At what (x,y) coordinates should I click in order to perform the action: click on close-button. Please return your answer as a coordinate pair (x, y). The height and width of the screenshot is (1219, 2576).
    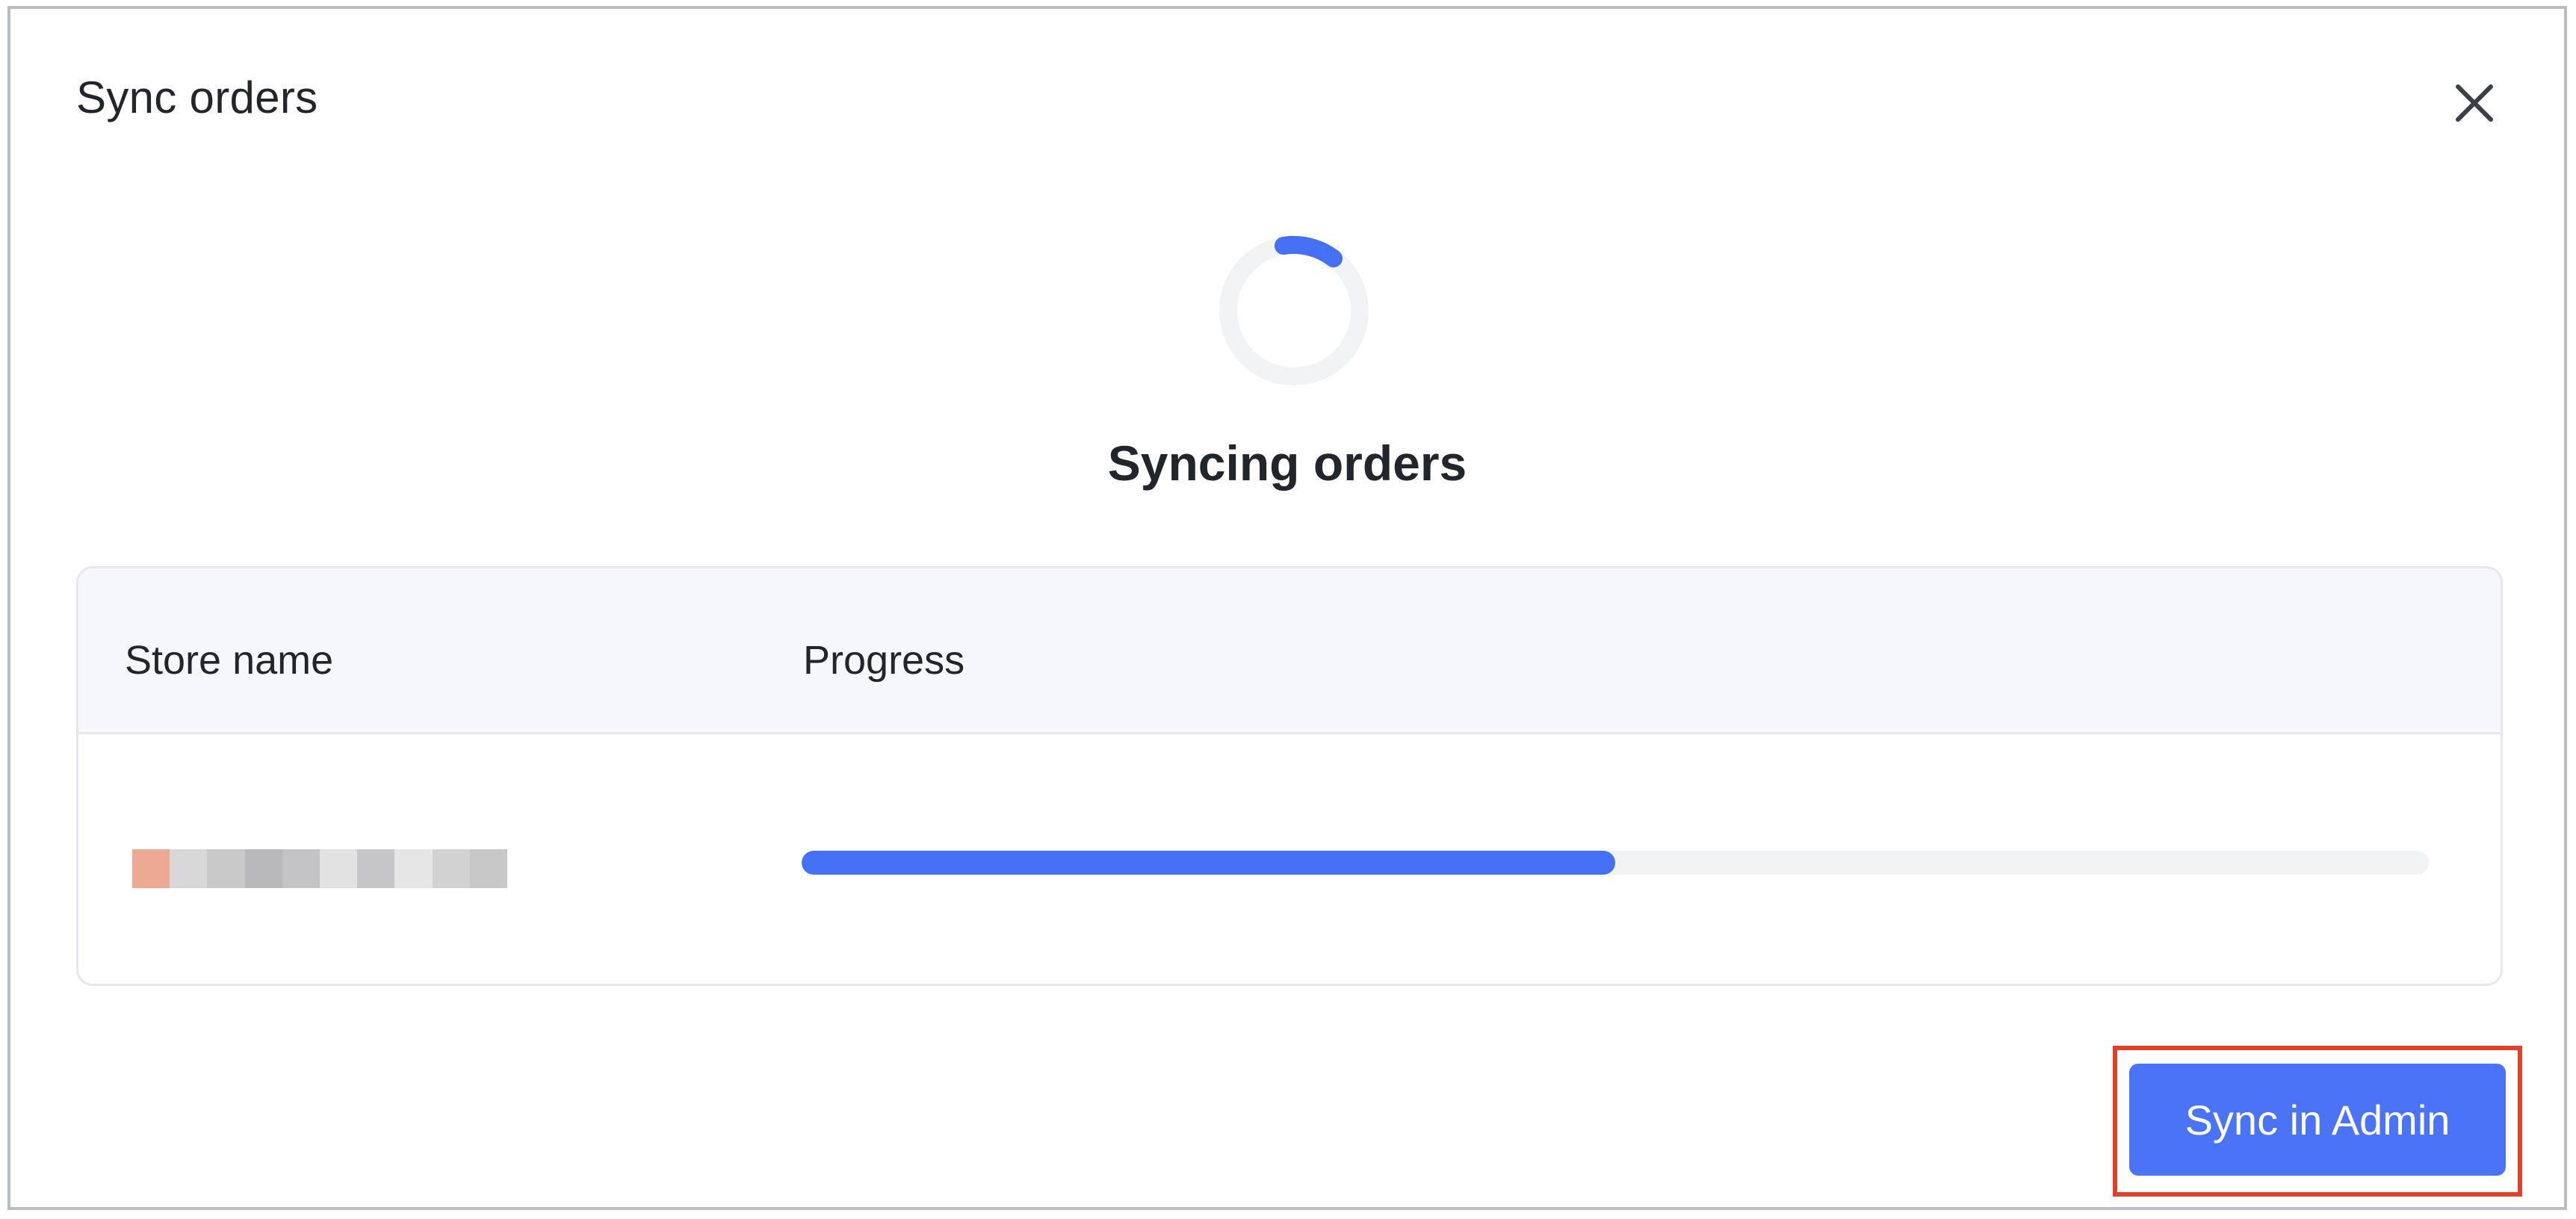
    Looking at the image, I should click on (2474, 103).